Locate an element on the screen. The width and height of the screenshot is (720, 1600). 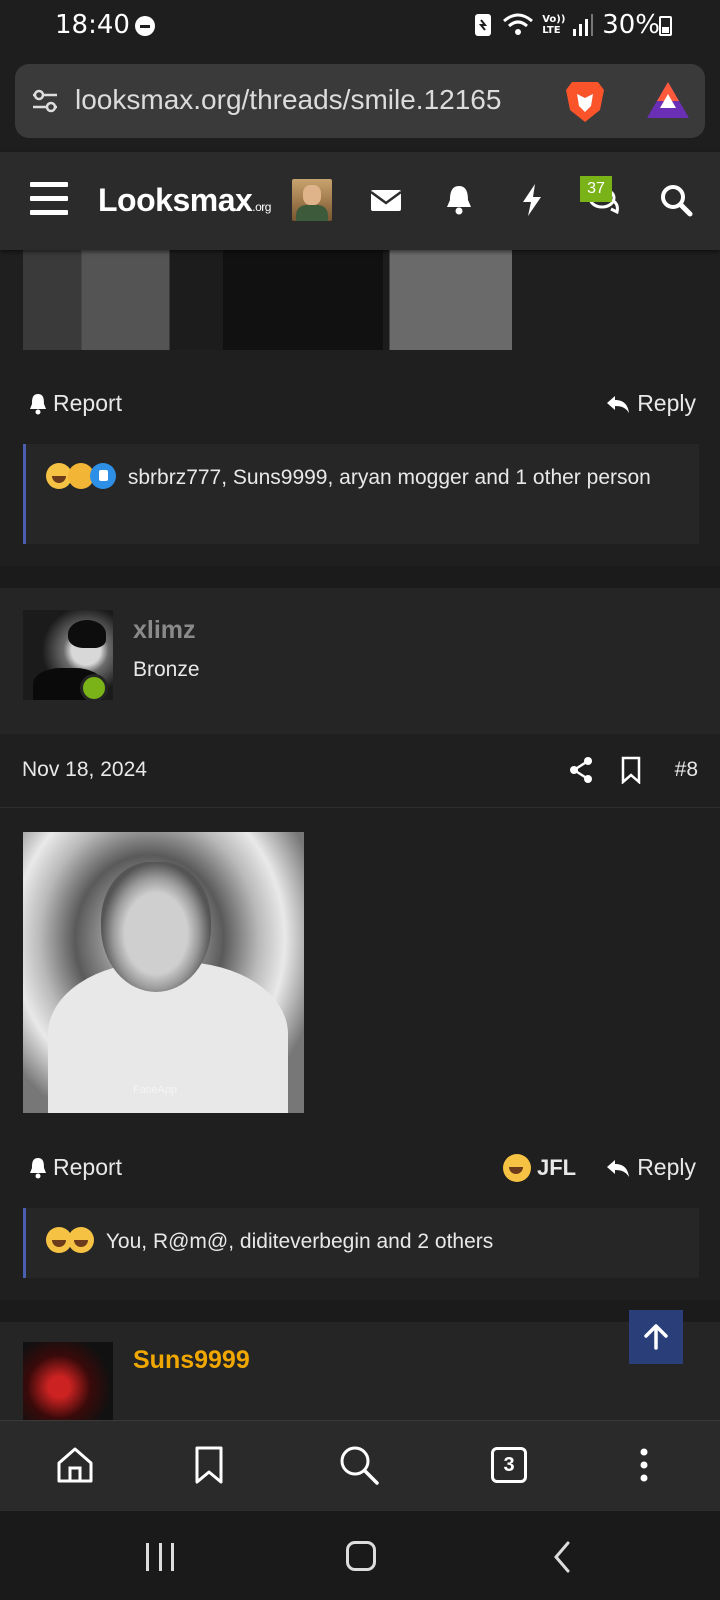
post-actions: Report JFL Reply is located at coordinates (360, 1169).